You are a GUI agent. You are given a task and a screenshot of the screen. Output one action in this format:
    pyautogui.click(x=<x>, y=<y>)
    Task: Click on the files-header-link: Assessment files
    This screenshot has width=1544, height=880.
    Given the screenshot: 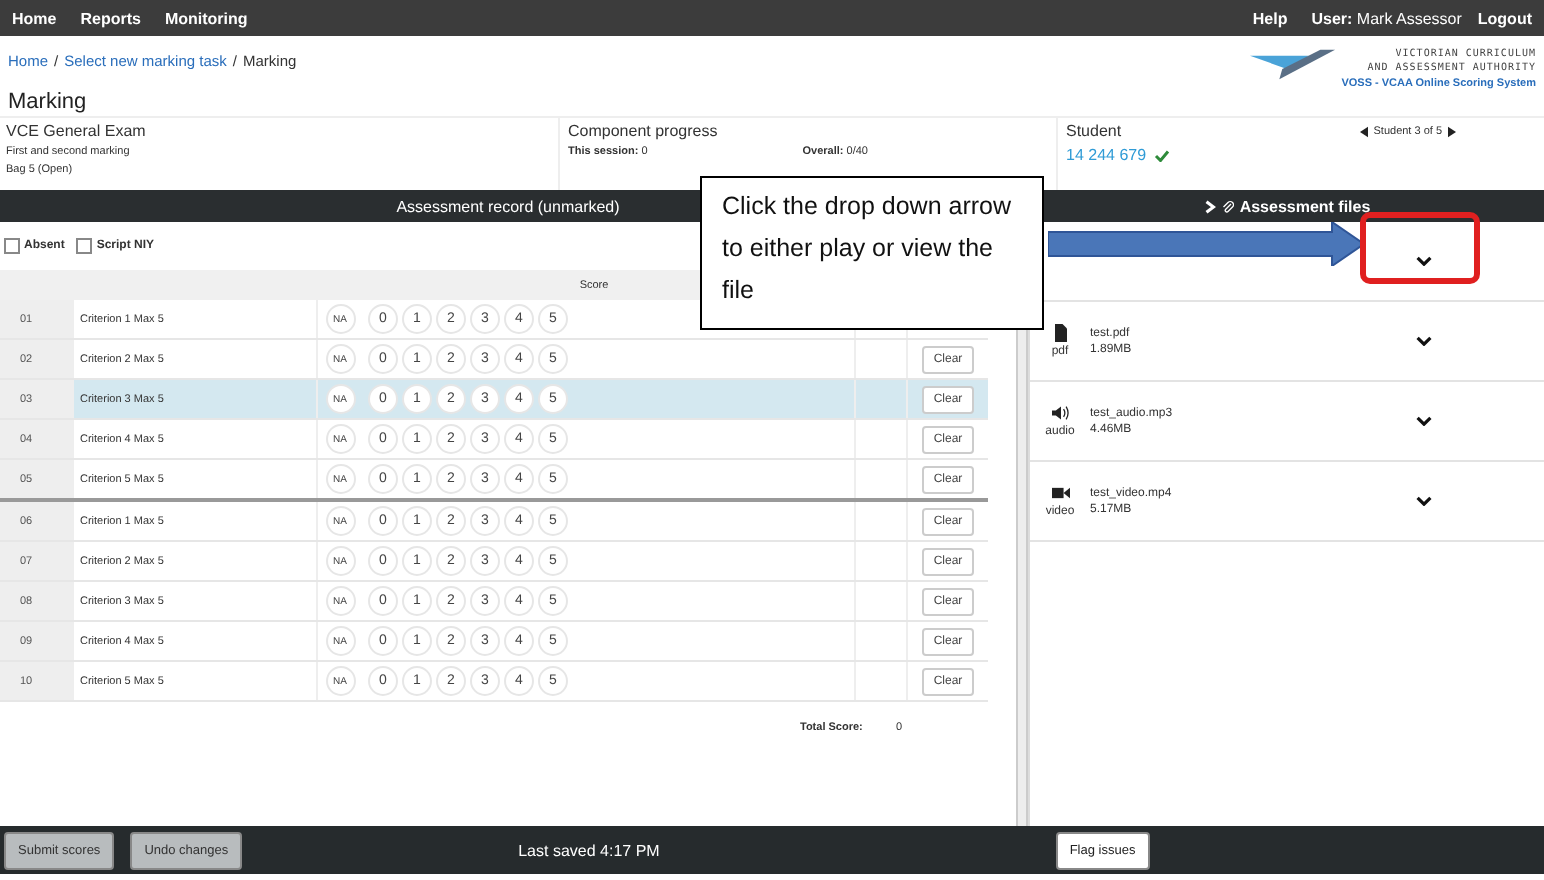 What is the action you would take?
    pyautogui.click(x=1305, y=206)
    